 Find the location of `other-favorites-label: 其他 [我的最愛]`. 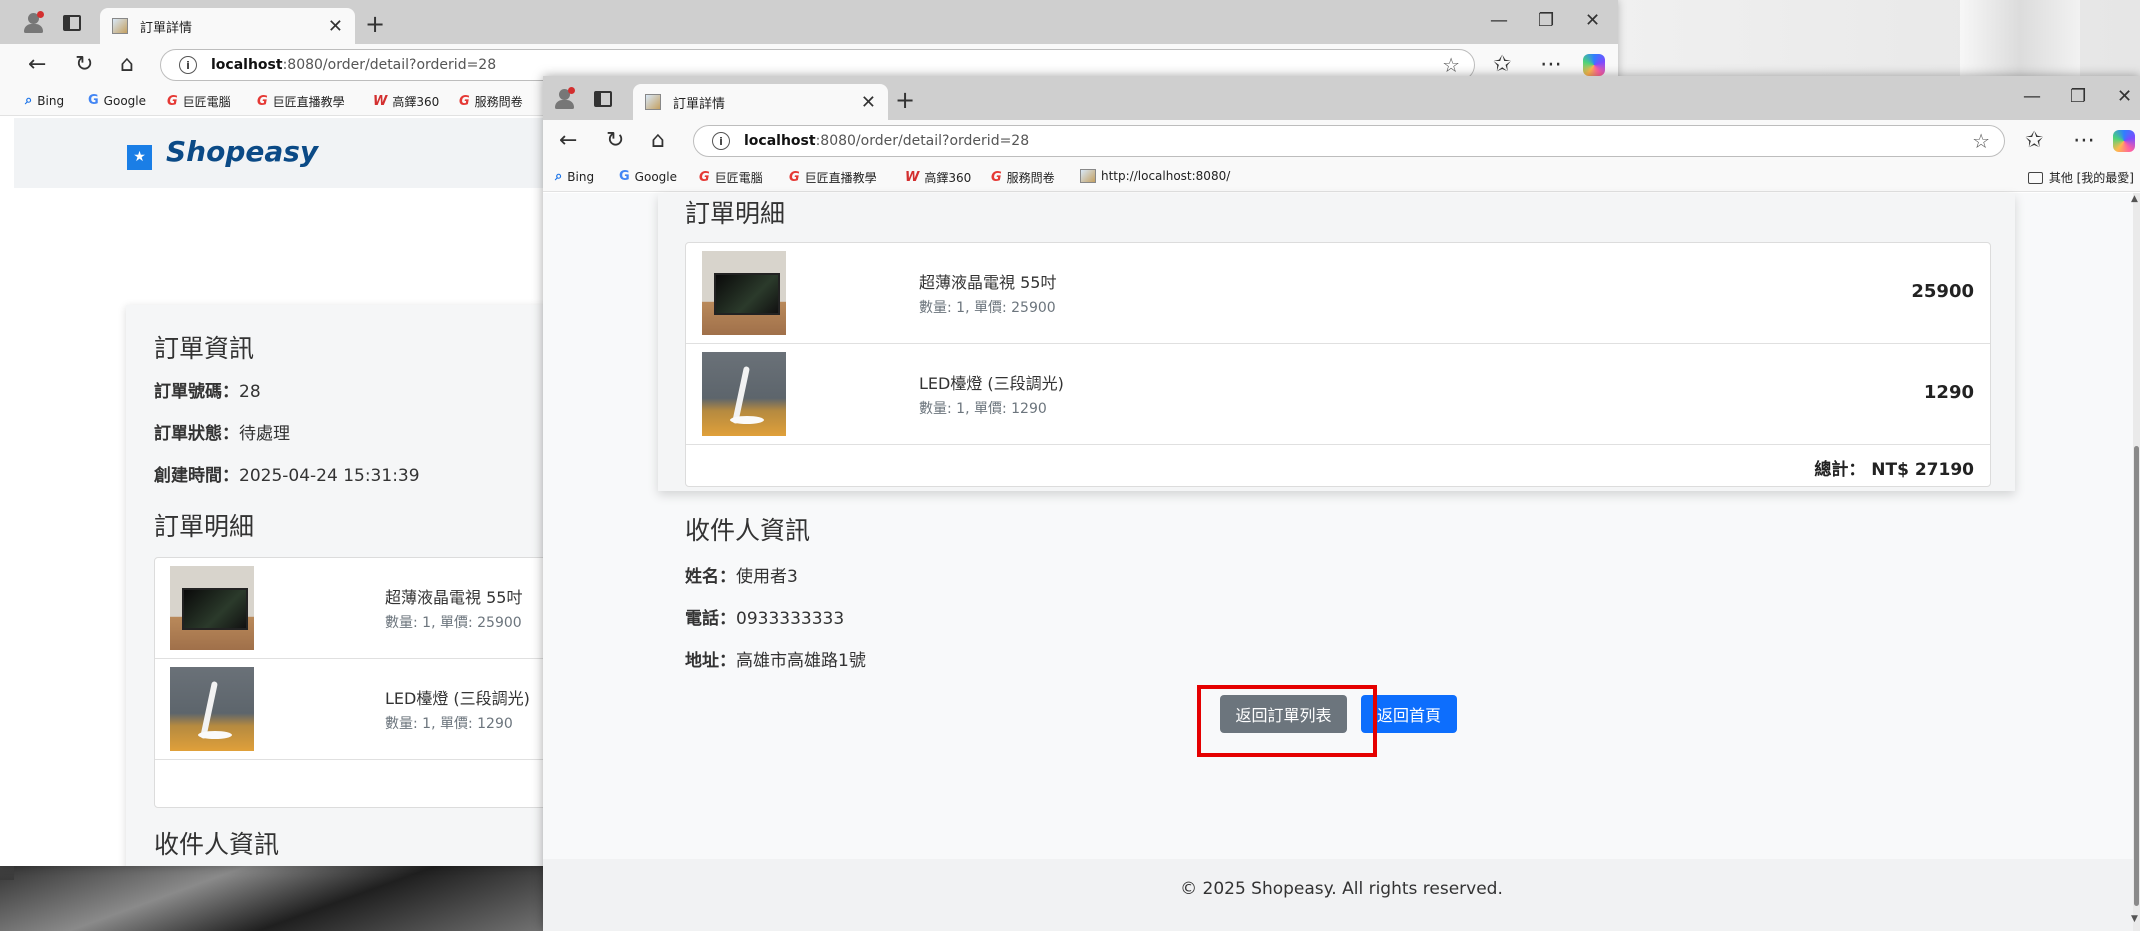

other-favorites-label: 其他 [我的最愛] is located at coordinates (2091, 178).